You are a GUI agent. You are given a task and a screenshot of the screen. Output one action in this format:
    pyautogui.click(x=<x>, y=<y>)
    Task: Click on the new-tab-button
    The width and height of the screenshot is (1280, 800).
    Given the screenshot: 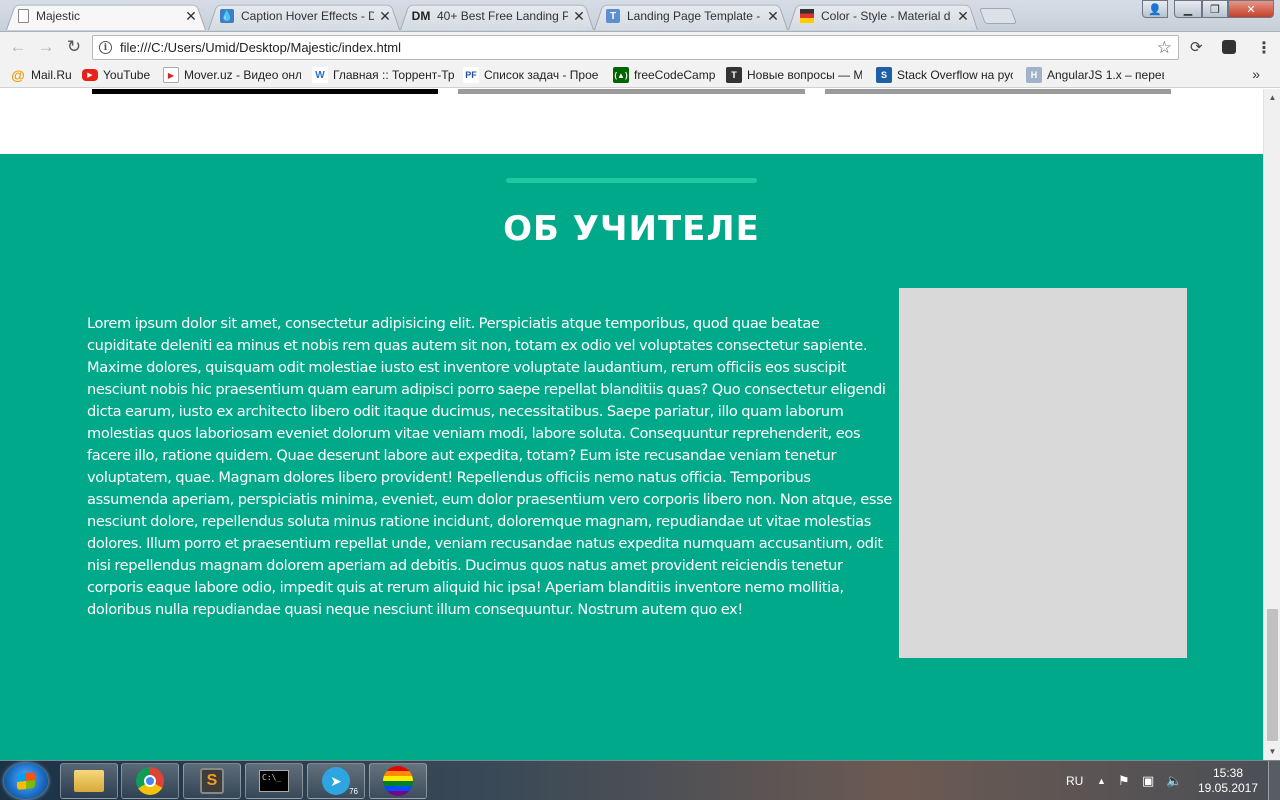 What is the action you would take?
    pyautogui.click(x=998, y=16)
    